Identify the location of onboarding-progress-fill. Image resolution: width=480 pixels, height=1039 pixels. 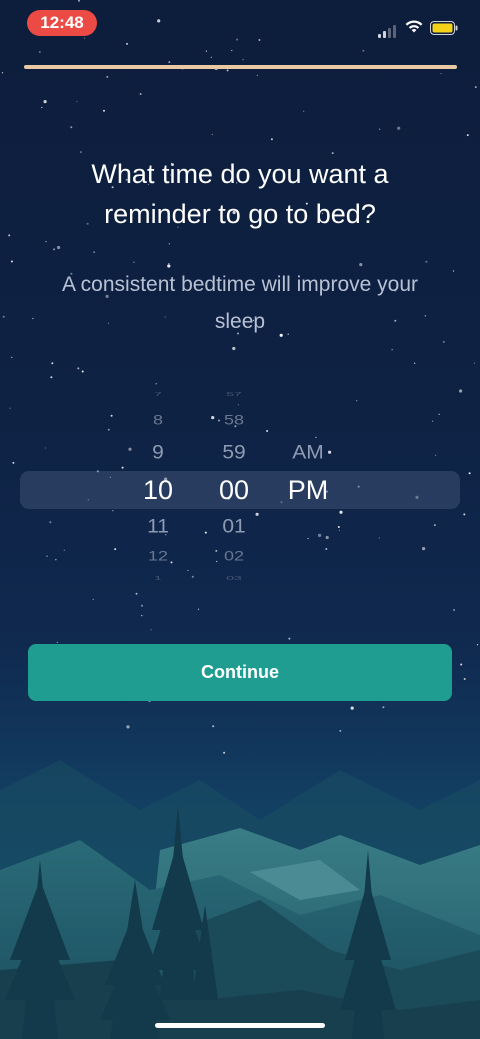
(240, 67).